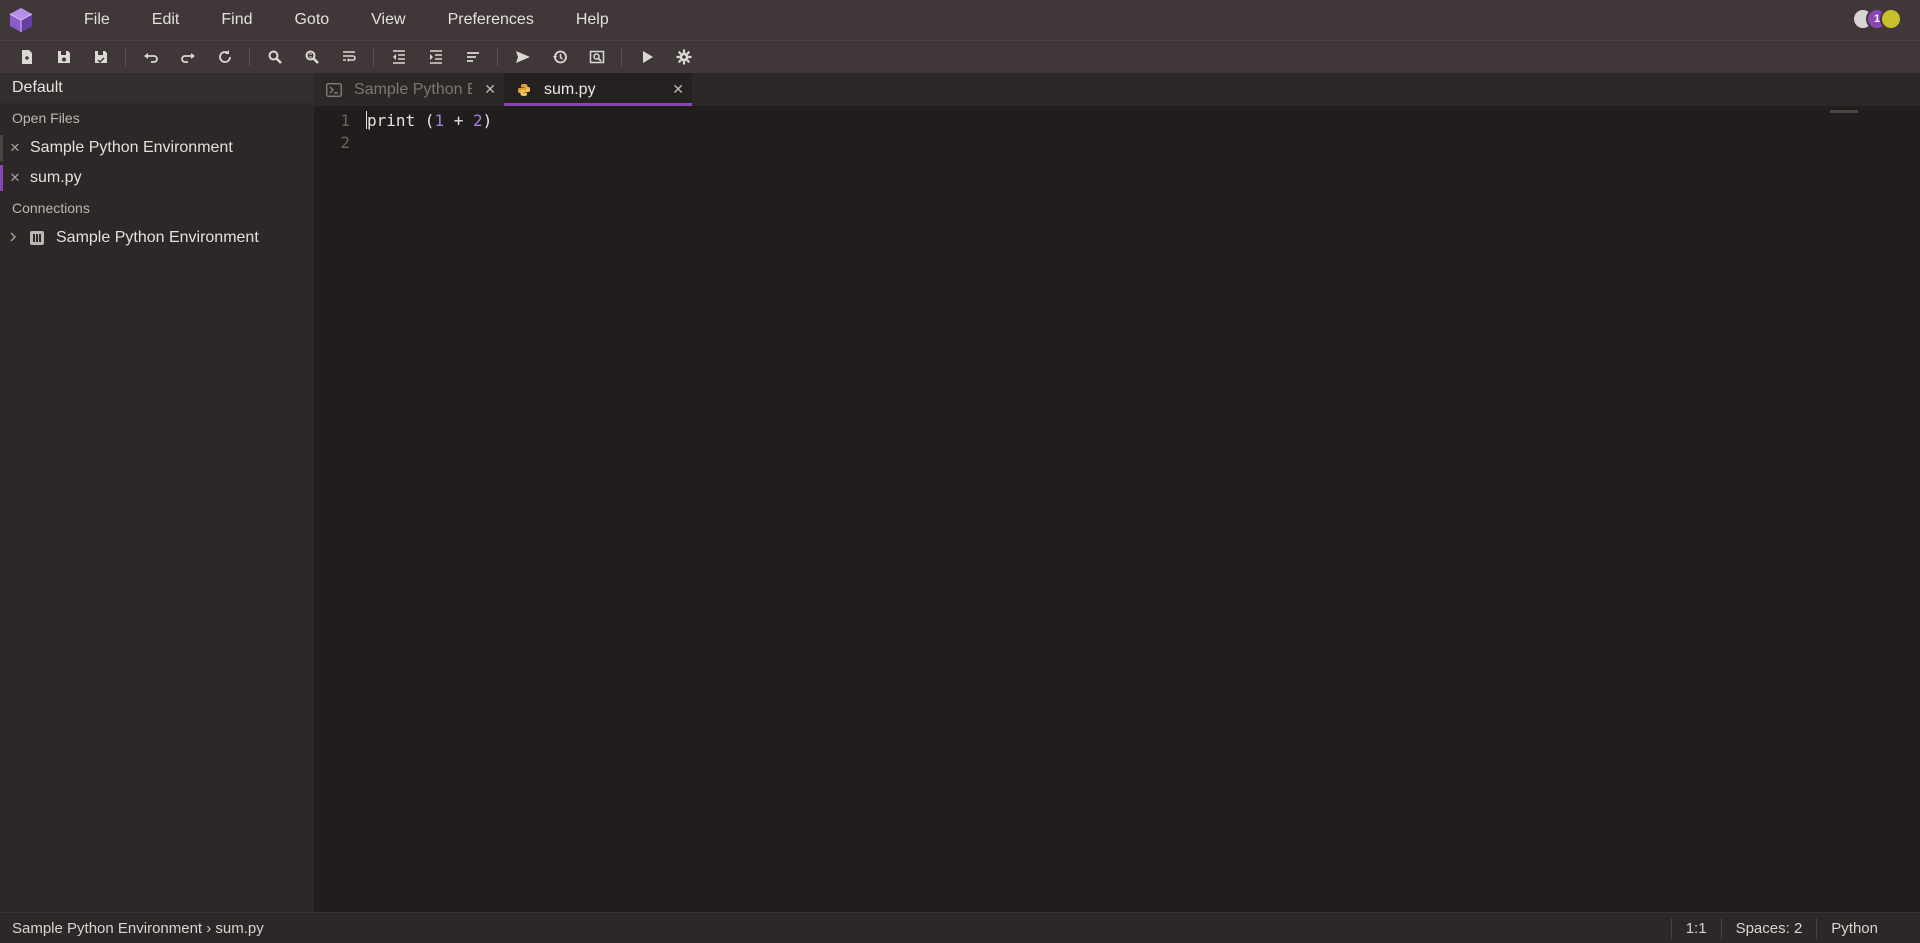 The width and height of the screenshot is (1920, 943). Describe the element at coordinates (592, 20) in the screenshot. I see `menu-help: Help` at that location.